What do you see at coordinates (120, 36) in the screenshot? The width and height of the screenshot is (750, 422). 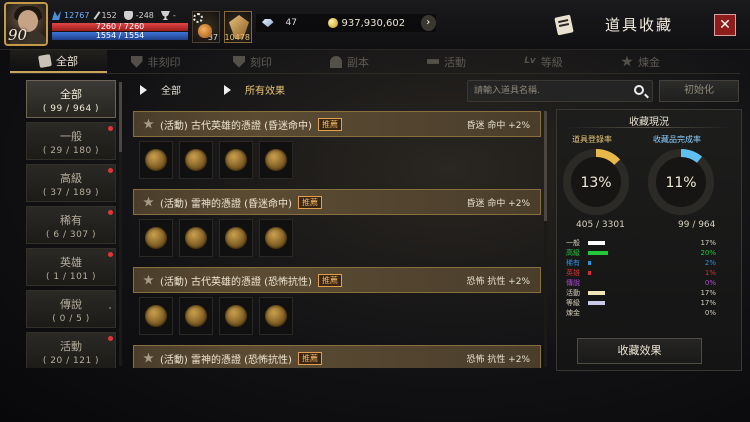 I see `mp-bar: 1554 / 1554` at bounding box center [120, 36].